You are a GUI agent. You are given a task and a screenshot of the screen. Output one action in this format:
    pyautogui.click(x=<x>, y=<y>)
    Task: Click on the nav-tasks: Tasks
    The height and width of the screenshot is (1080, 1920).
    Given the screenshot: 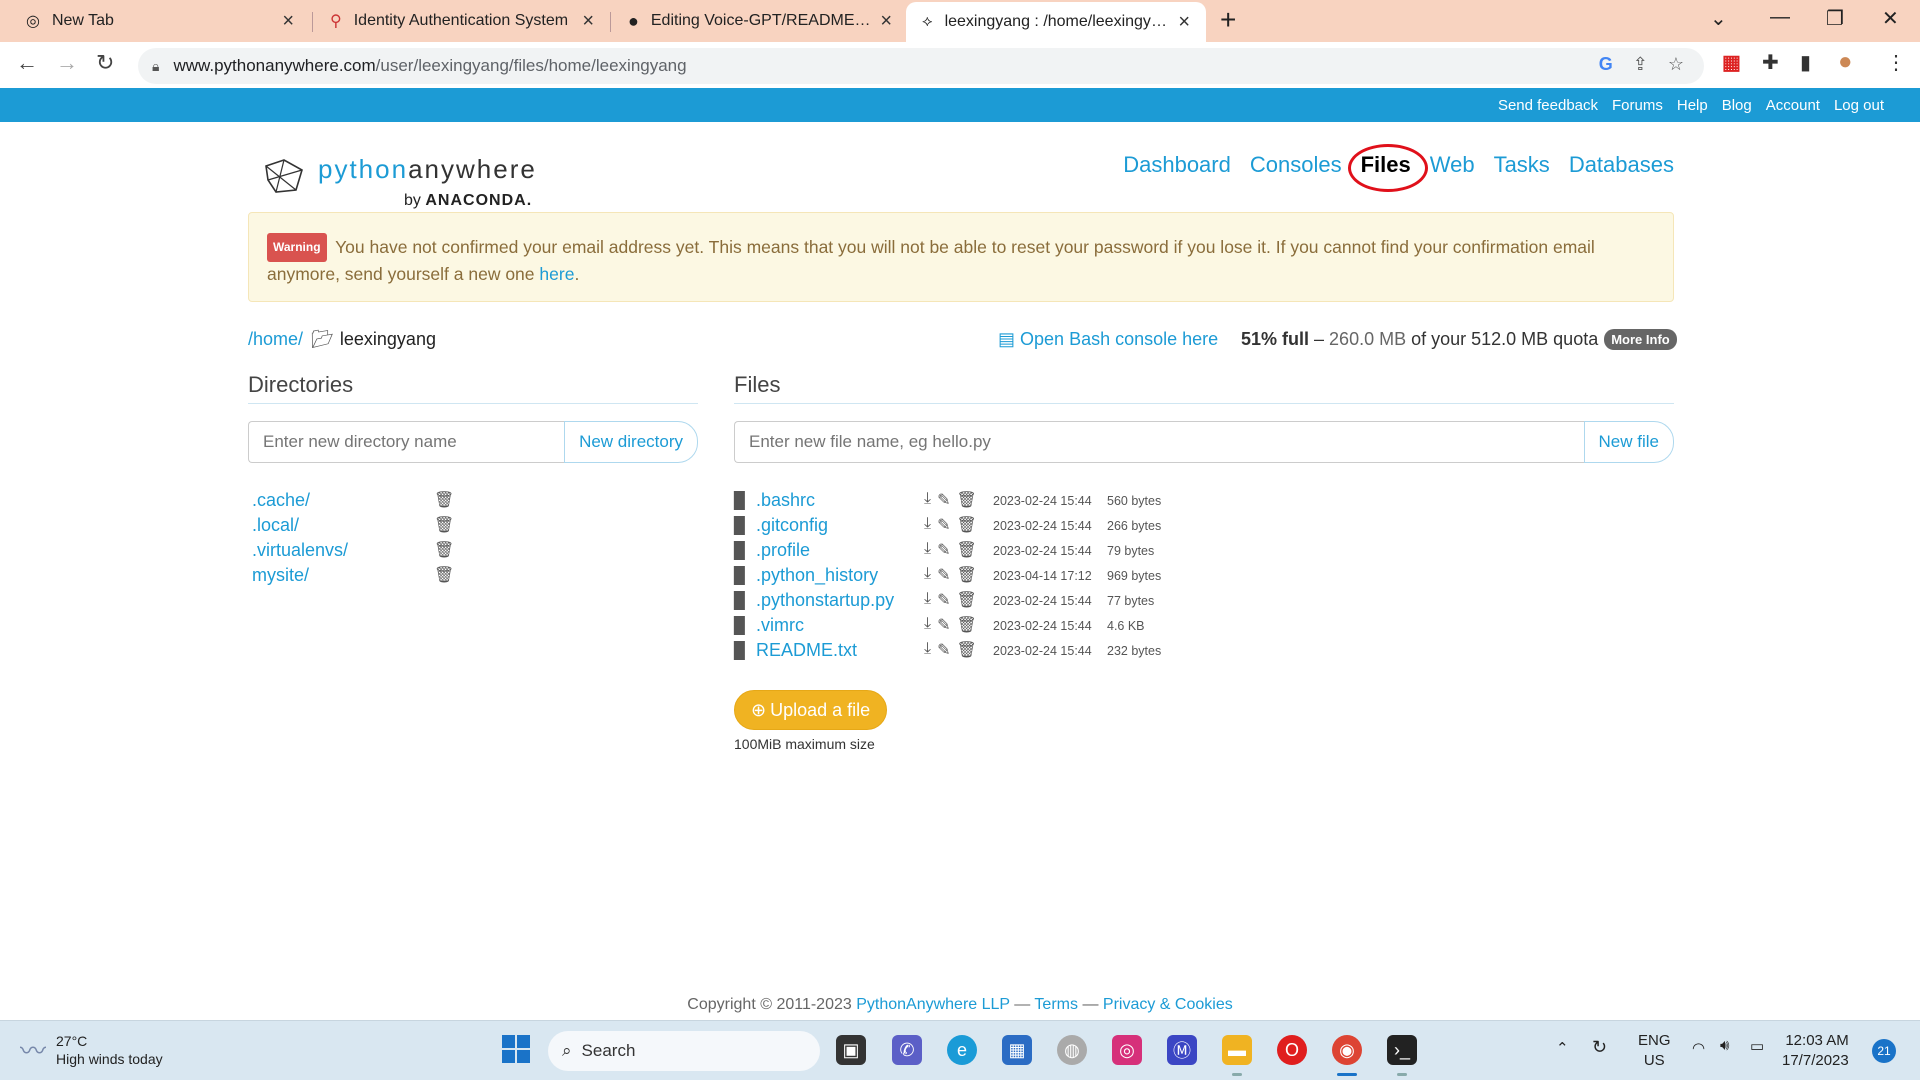 What is the action you would take?
    pyautogui.click(x=1522, y=165)
    